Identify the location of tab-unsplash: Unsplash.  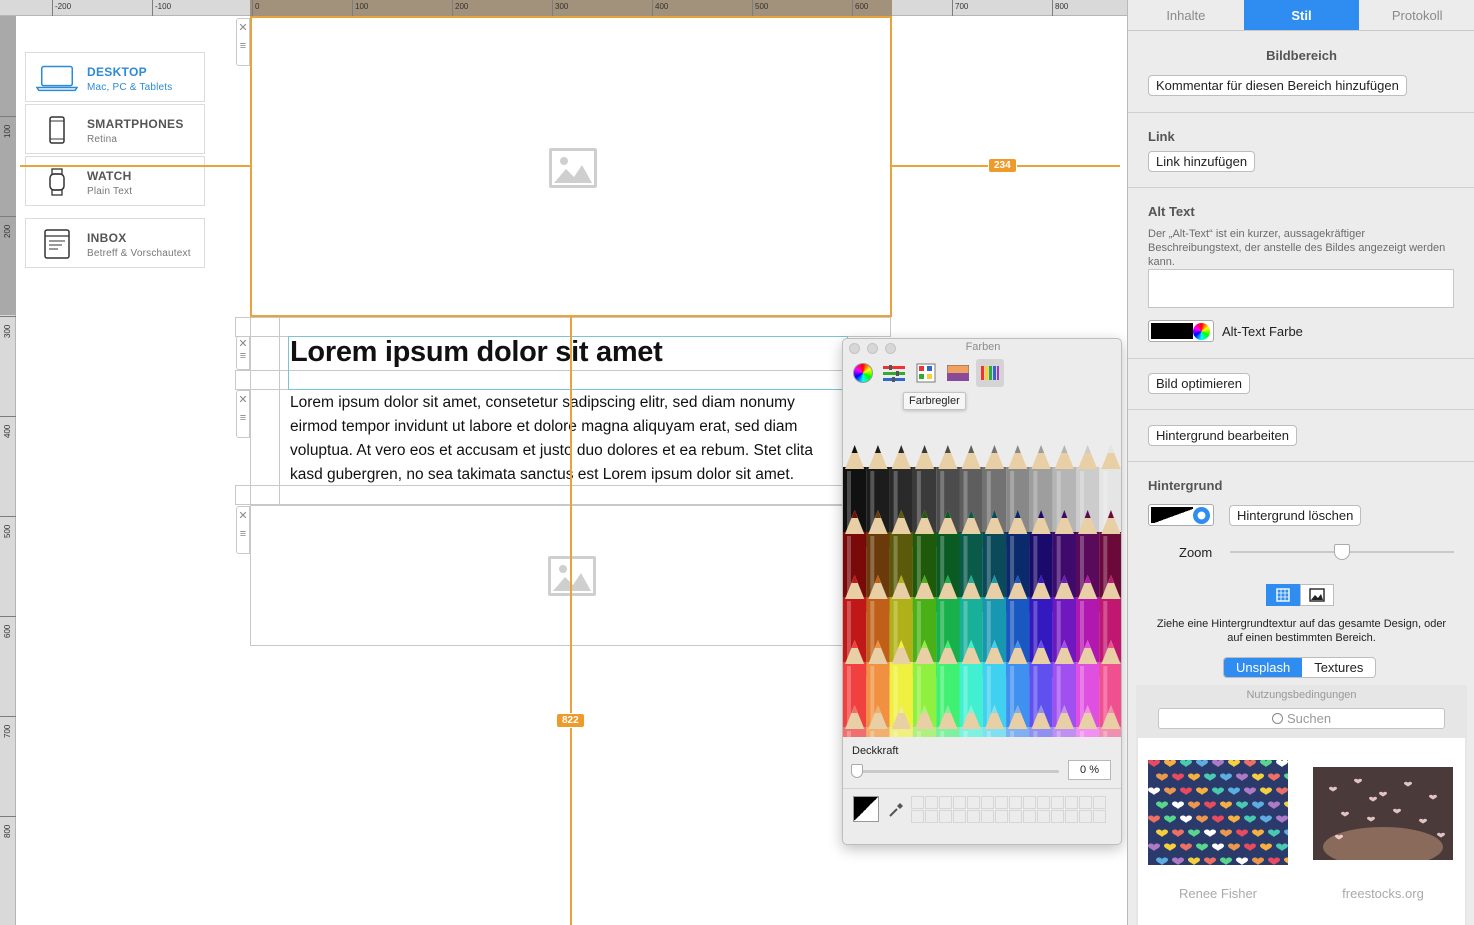
(1263, 667).